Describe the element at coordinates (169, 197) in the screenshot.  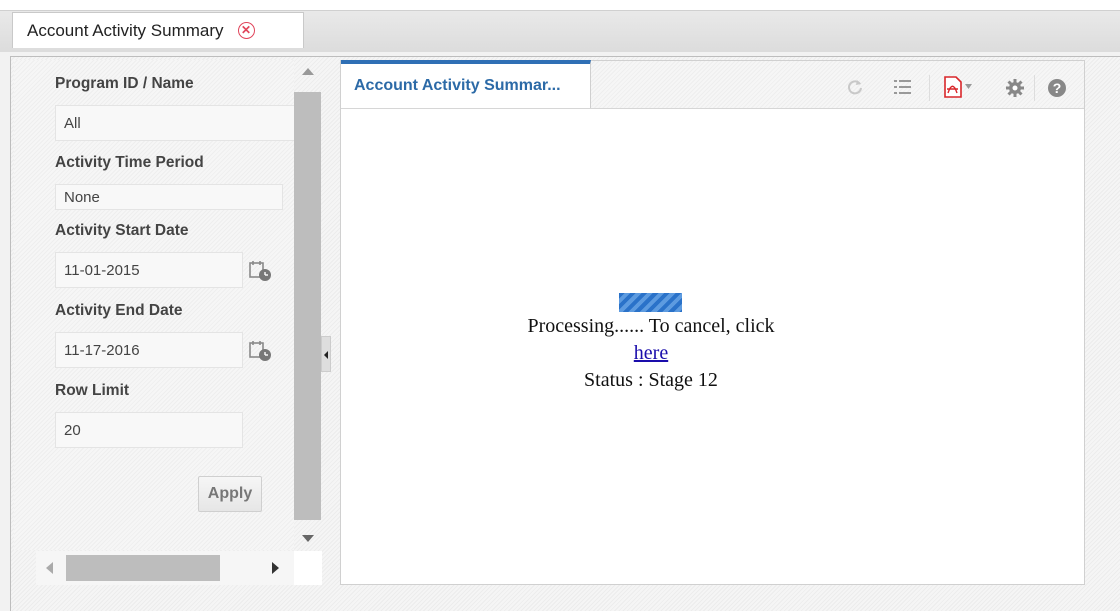
I see `time-period-field: None` at that location.